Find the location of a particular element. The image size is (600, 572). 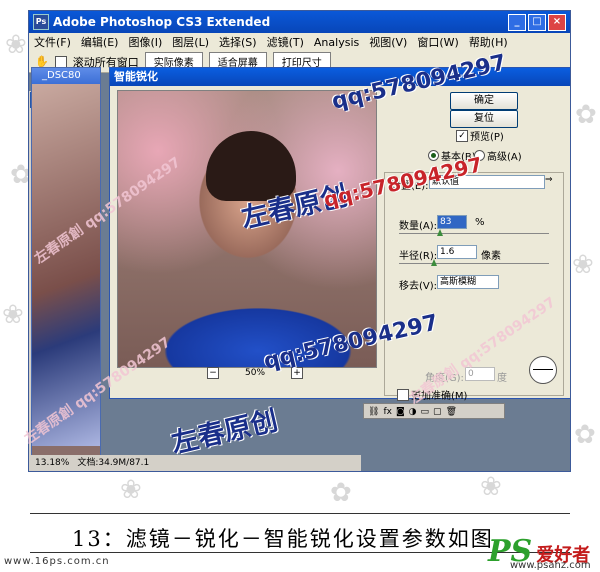

preview-checkbox: ✓ is located at coordinates (462, 135).